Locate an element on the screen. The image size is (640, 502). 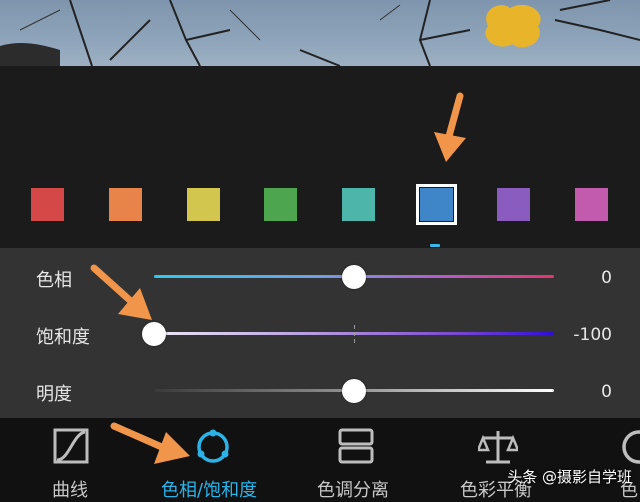
swatch-green is located at coordinates (280, 204).